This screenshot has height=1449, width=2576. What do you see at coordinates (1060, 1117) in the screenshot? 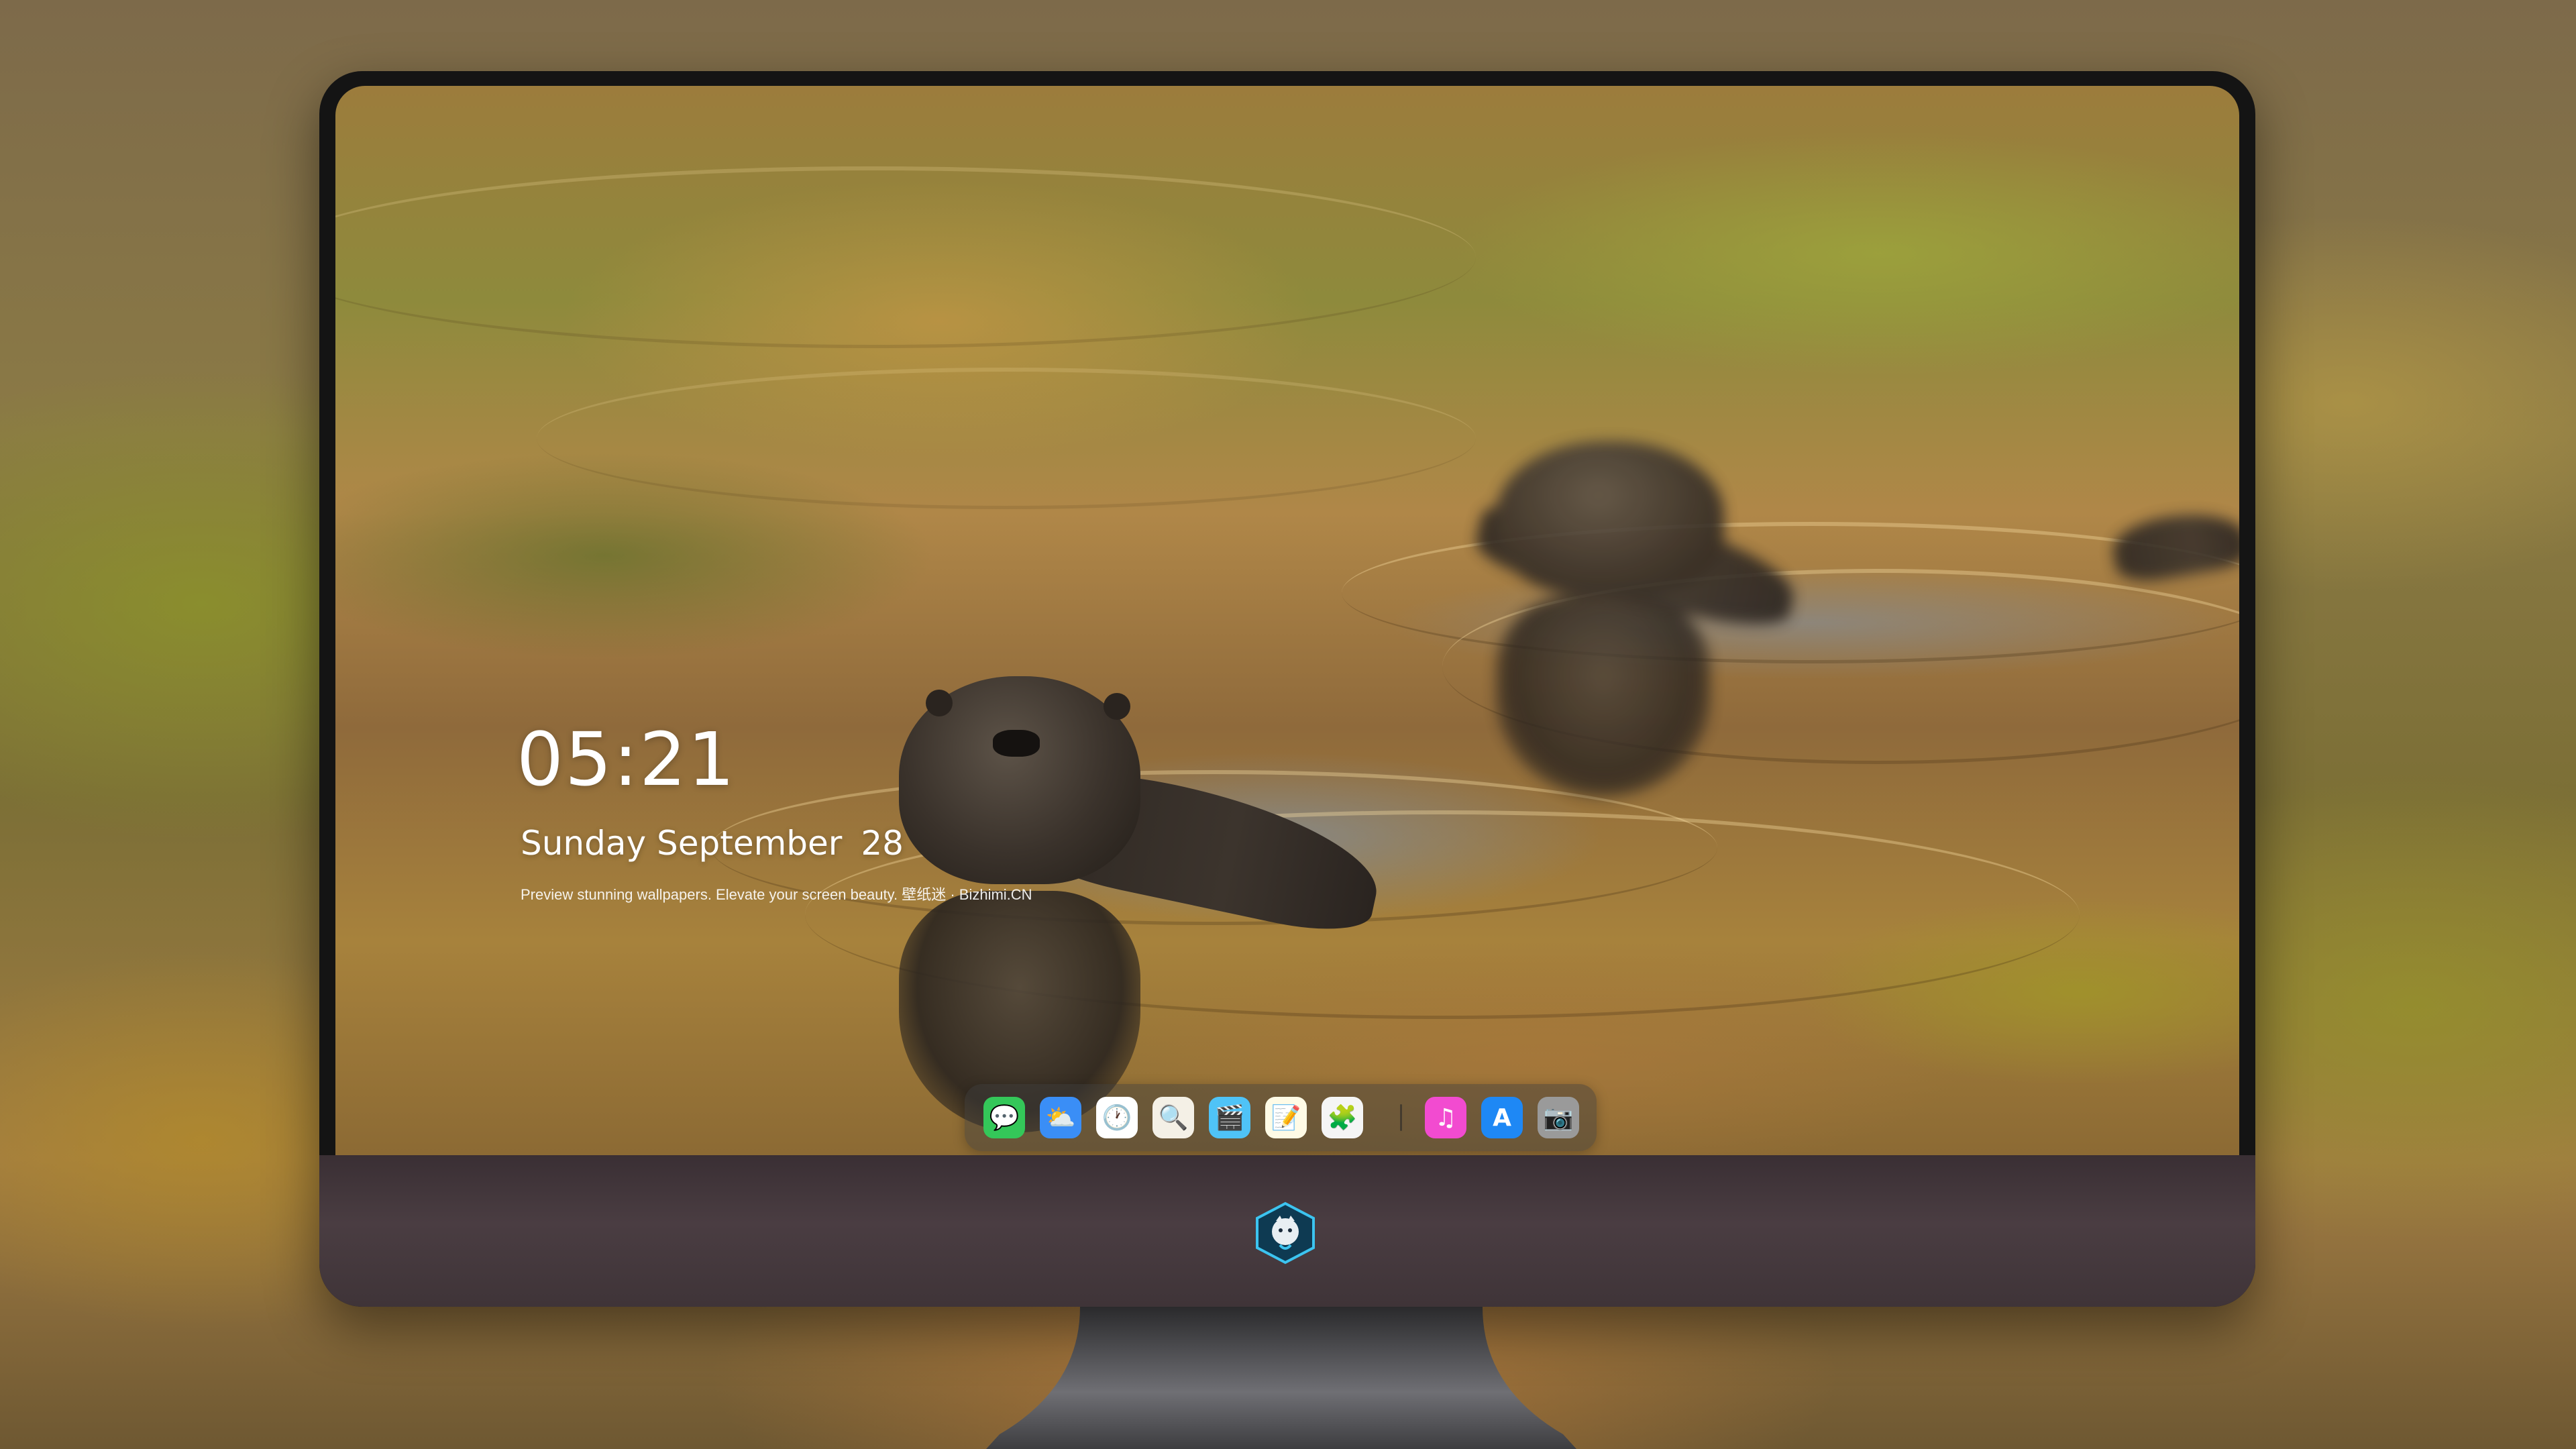
I see `weather-icon: ⛅` at bounding box center [1060, 1117].